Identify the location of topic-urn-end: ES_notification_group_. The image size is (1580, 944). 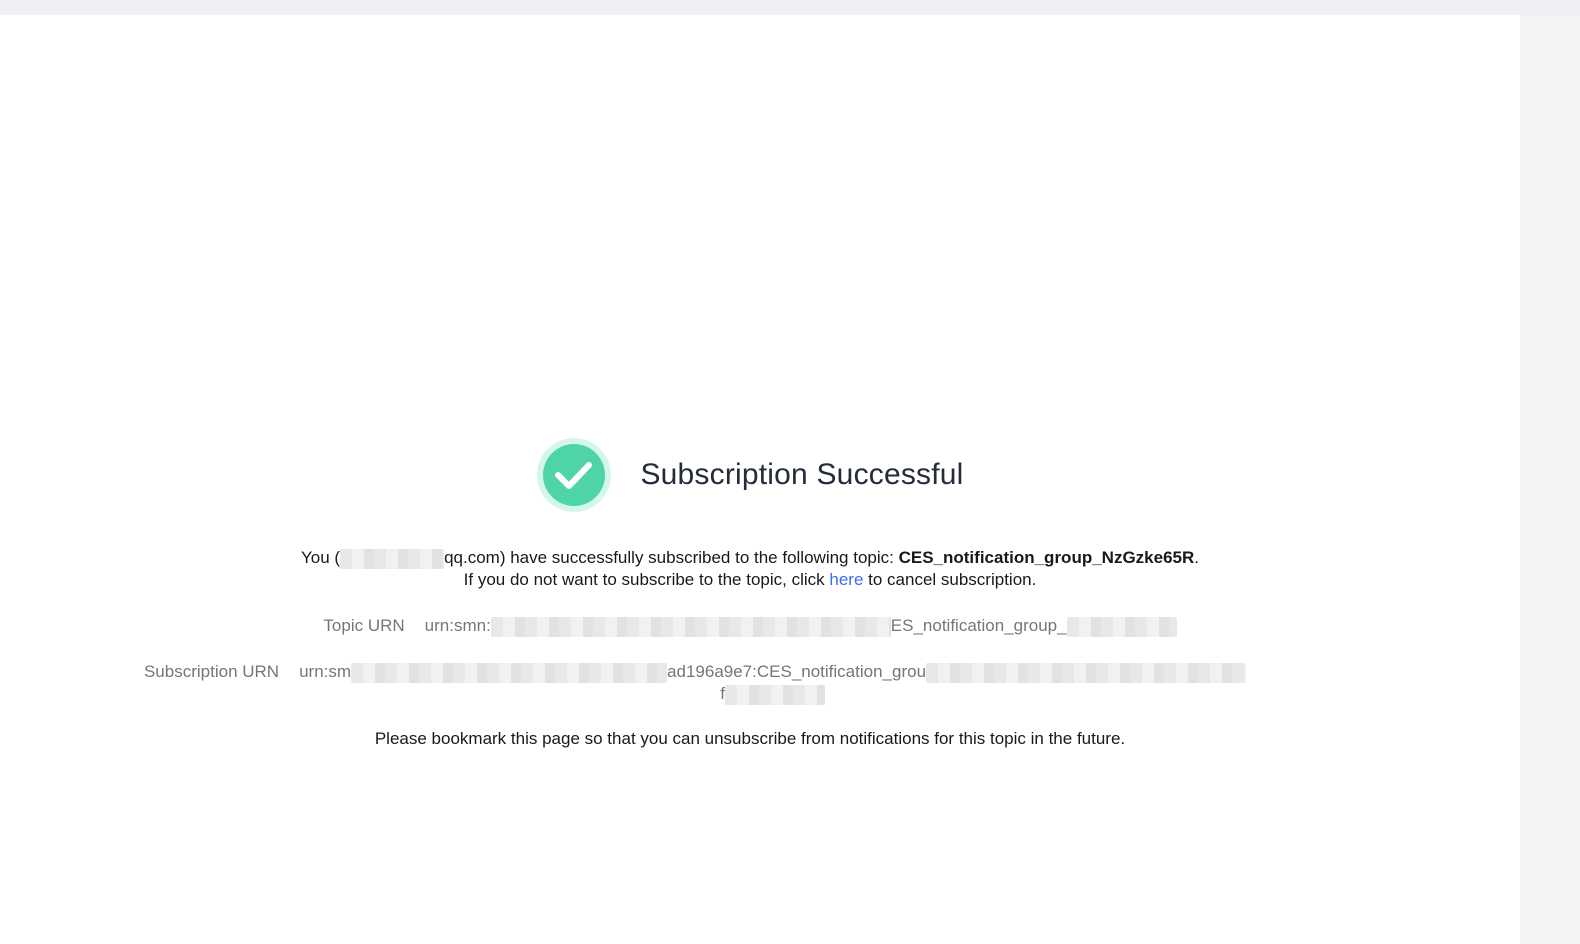
(978, 625).